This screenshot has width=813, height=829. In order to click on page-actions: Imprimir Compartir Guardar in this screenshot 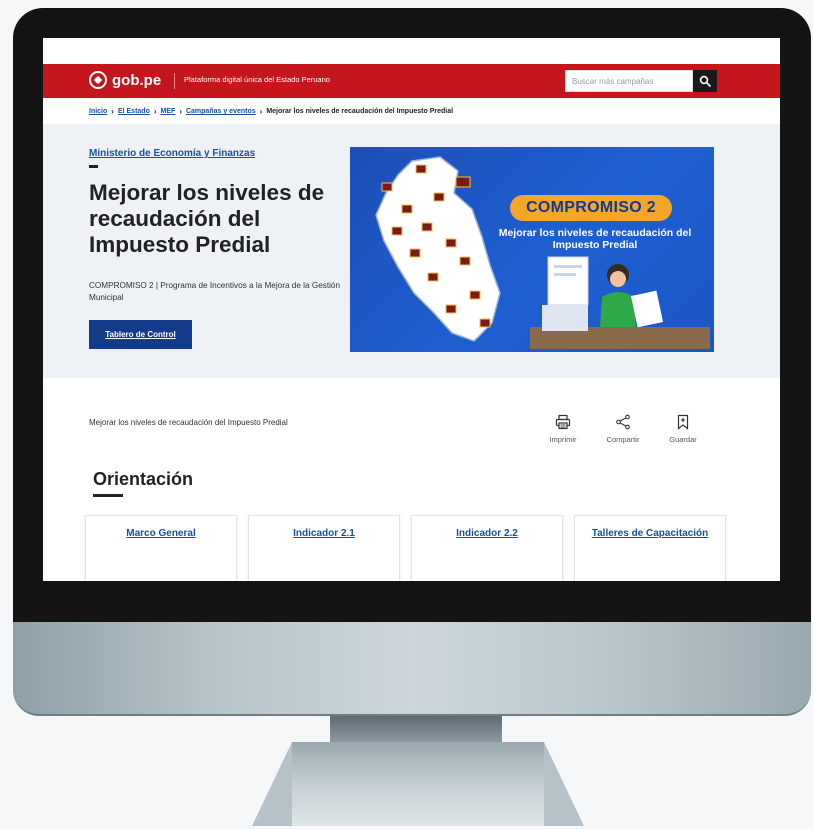, I will do `click(623, 429)`.